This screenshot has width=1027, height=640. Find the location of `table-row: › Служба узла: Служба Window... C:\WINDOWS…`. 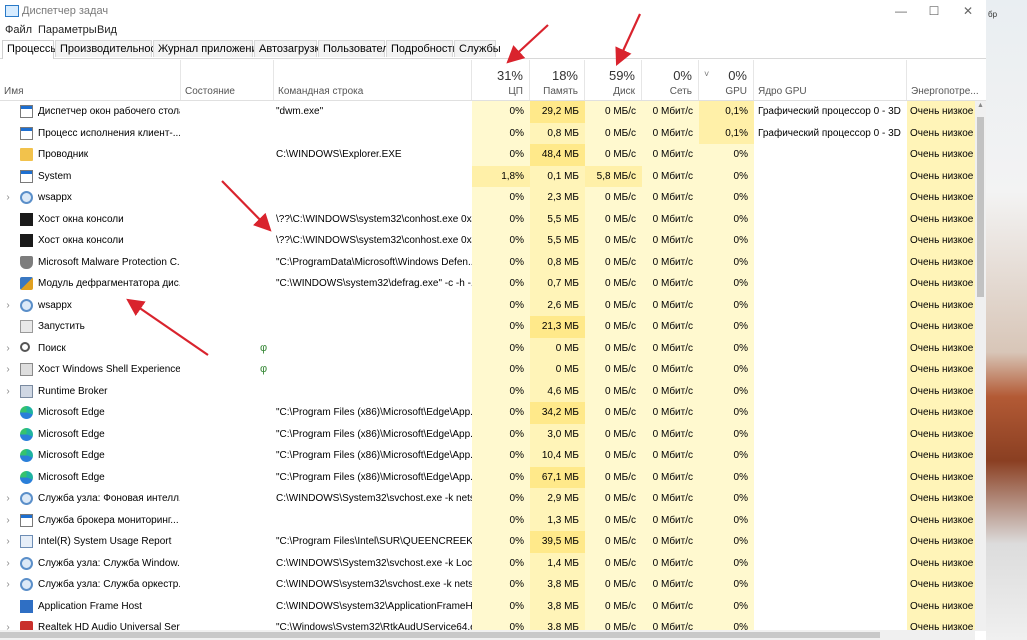

table-row: › Служба узла: Служба Window... C:\WINDOWS… is located at coordinates (493, 563).